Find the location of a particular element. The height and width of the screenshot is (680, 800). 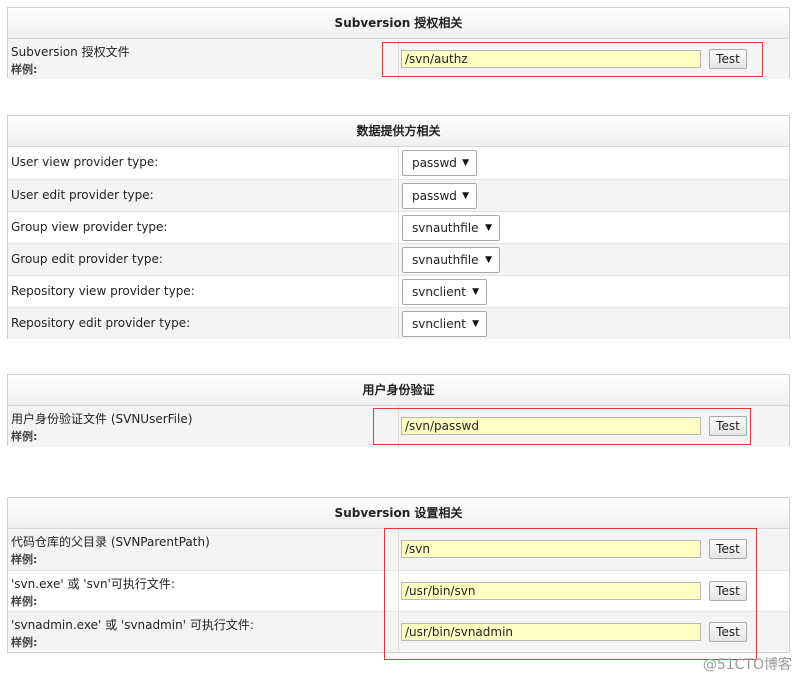

svnadmin-path-input: /usr/bin/svnadmin is located at coordinates (551, 632).